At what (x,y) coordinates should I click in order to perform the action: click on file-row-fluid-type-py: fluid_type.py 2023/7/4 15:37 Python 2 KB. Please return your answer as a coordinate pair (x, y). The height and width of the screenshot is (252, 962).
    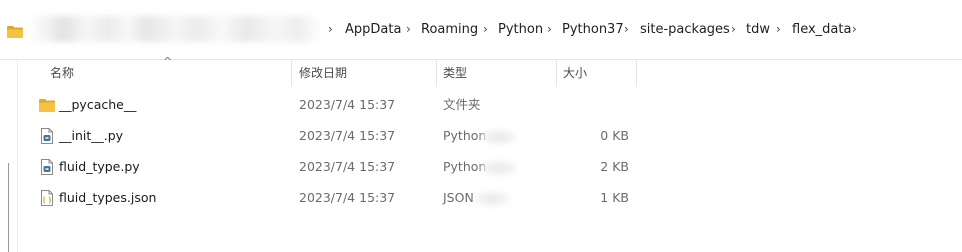
    Looking at the image, I should click on (340, 167).